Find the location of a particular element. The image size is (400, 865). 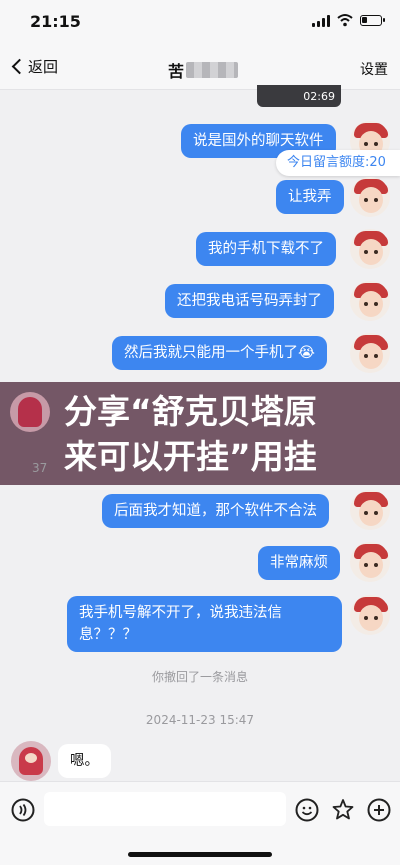

back-label: 返回 is located at coordinates (43, 67).